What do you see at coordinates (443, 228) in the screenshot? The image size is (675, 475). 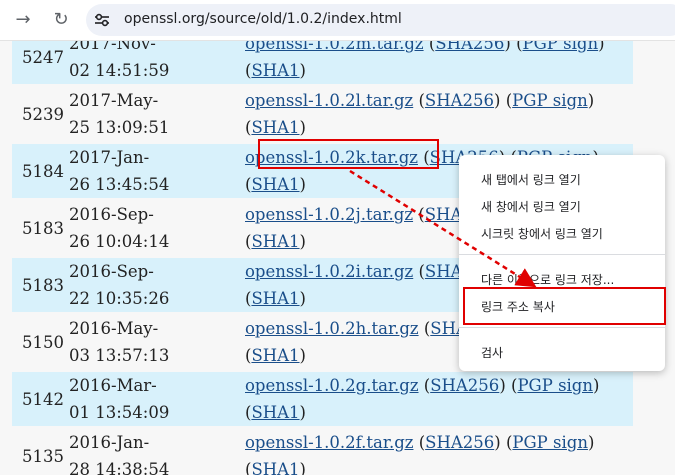 I see `annotation-arrow` at bounding box center [443, 228].